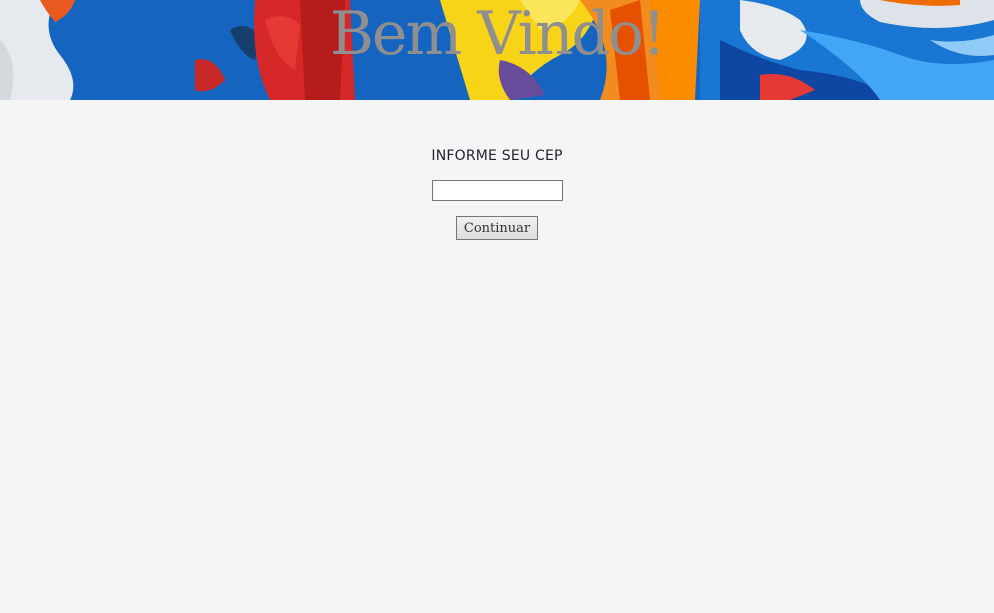  Describe the element at coordinates (497, 190) in the screenshot. I see `cep-input` at that location.